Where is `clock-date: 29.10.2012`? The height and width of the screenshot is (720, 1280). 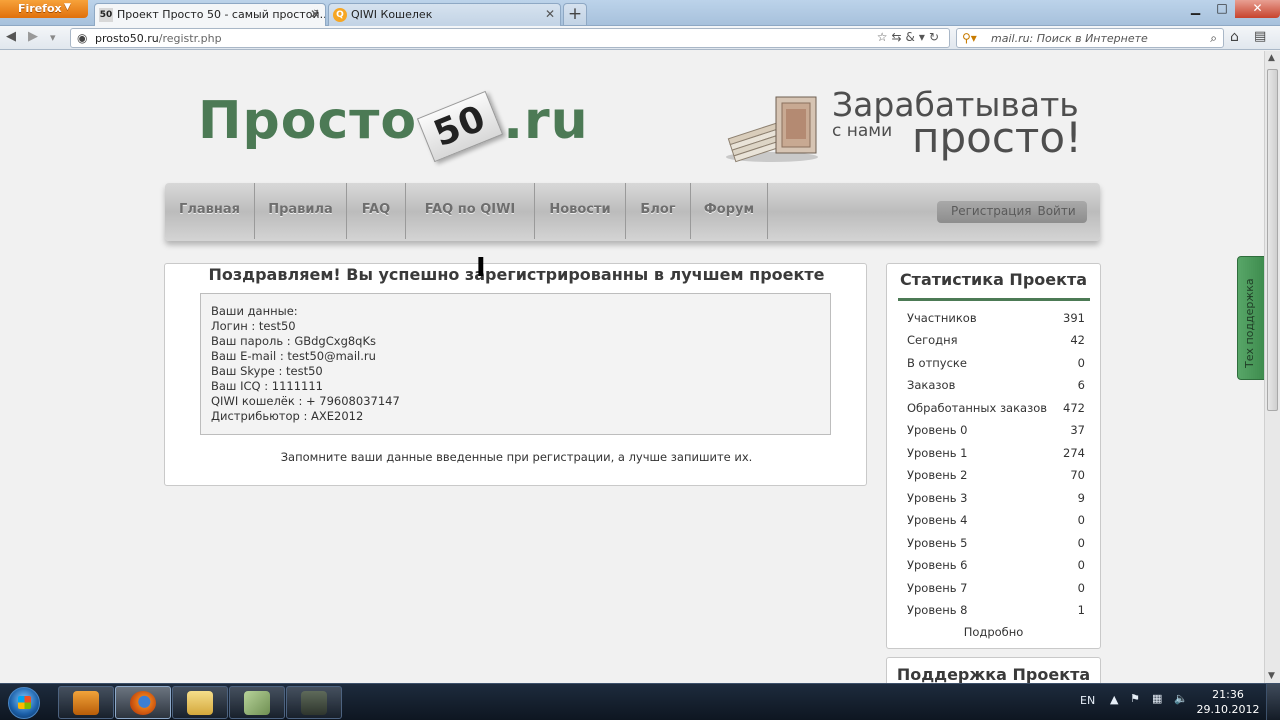 clock-date: 29.10.2012 is located at coordinates (1228, 709).